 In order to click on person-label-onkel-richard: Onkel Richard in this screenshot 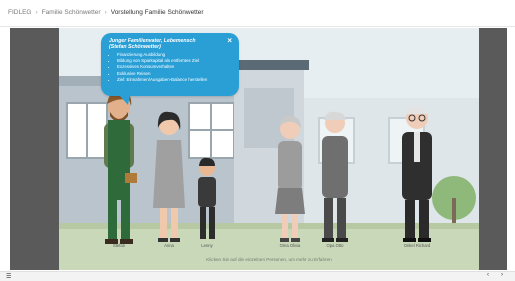, I will do `click(417, 245)`.